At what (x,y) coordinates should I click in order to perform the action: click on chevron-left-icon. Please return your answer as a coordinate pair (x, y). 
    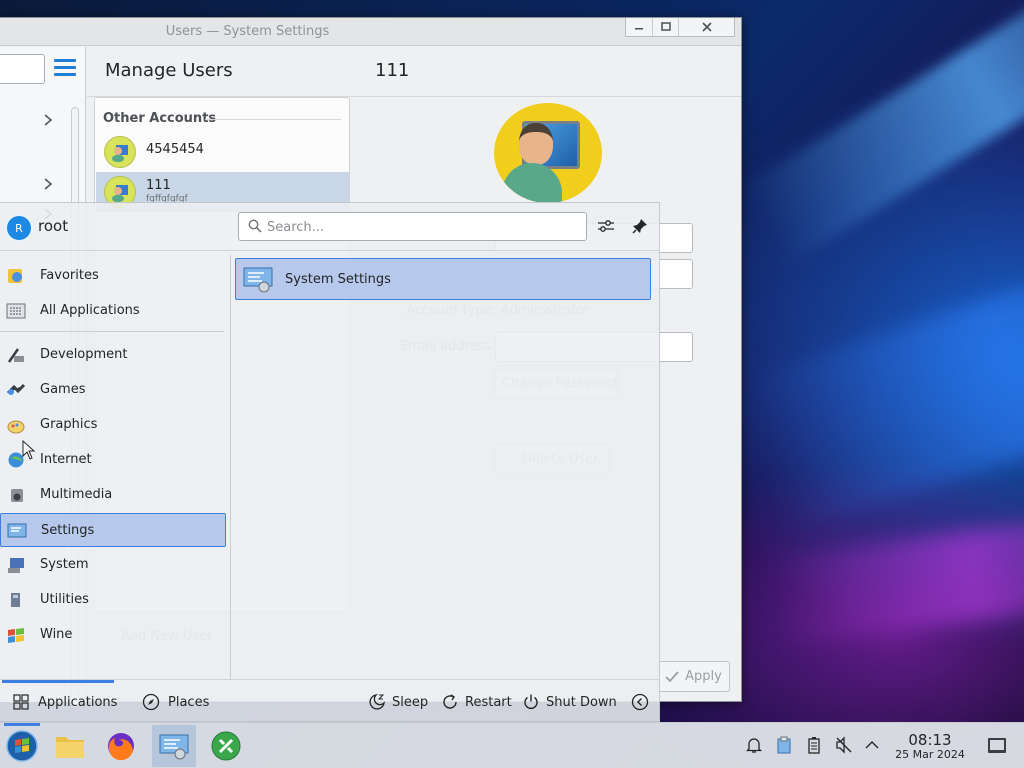
    Looking at the image, I should click on (640, 702).